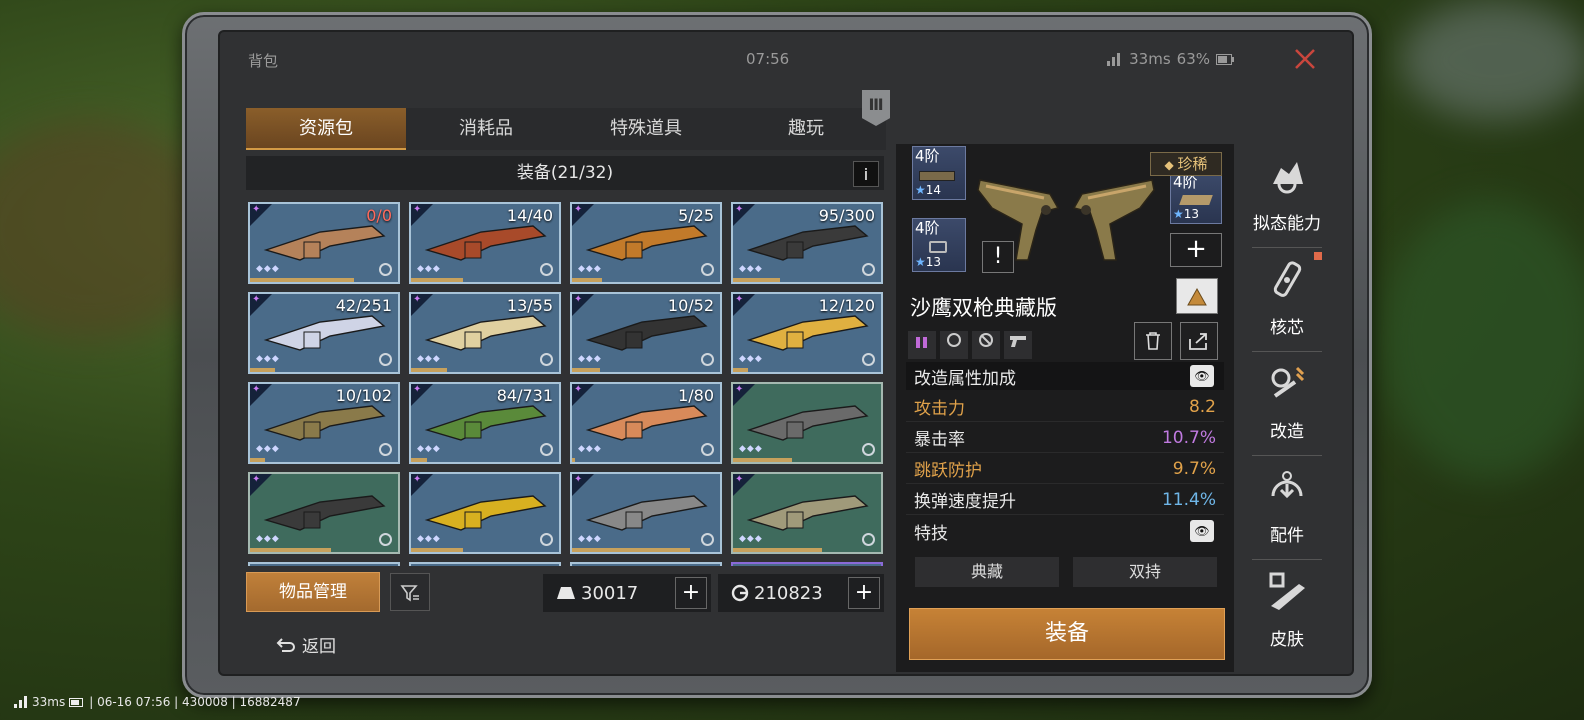  I want to click on modify-stats-header: 改造属性加成 👁, so click(1065, 376).